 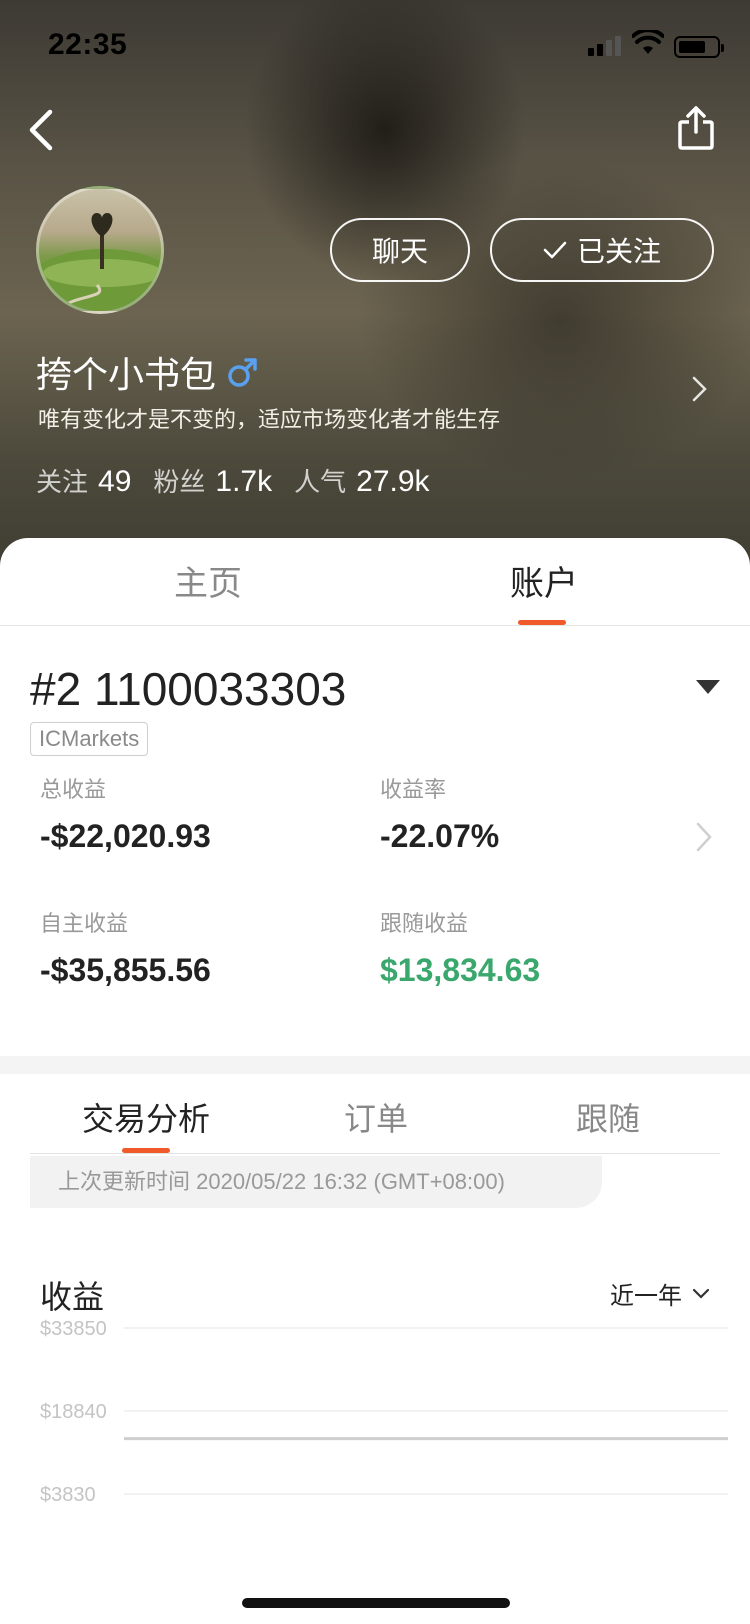 I want to click on main-tab-bar: 主页 账户, so click(x=375, y=582).